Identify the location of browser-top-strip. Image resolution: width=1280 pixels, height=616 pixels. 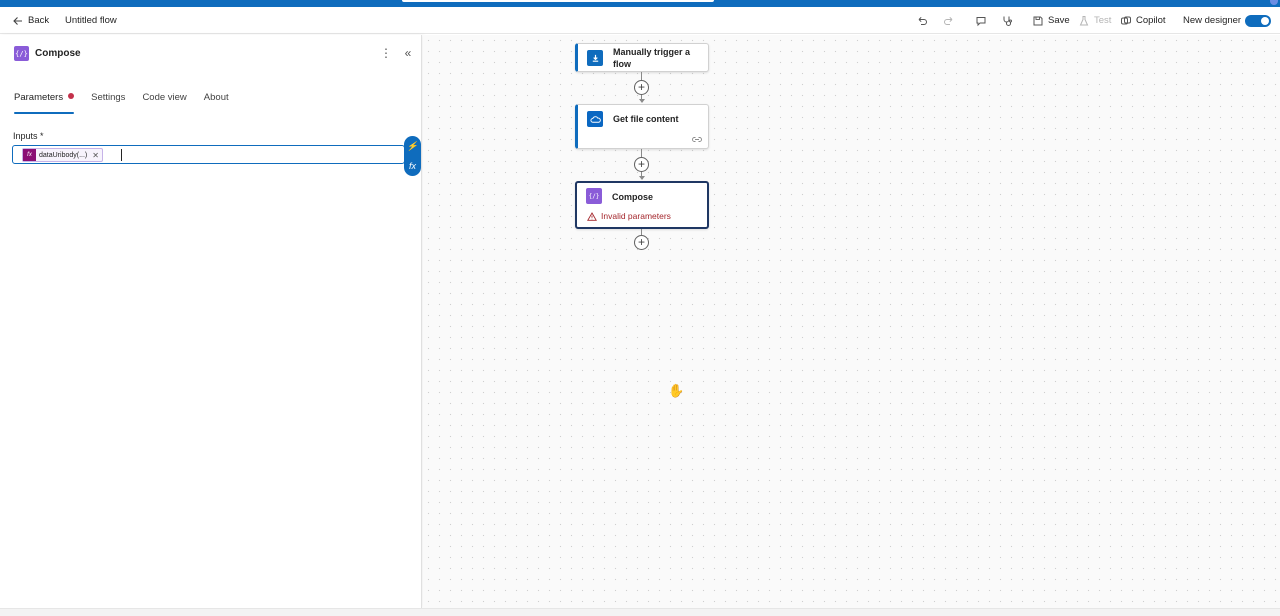
(640, 3).